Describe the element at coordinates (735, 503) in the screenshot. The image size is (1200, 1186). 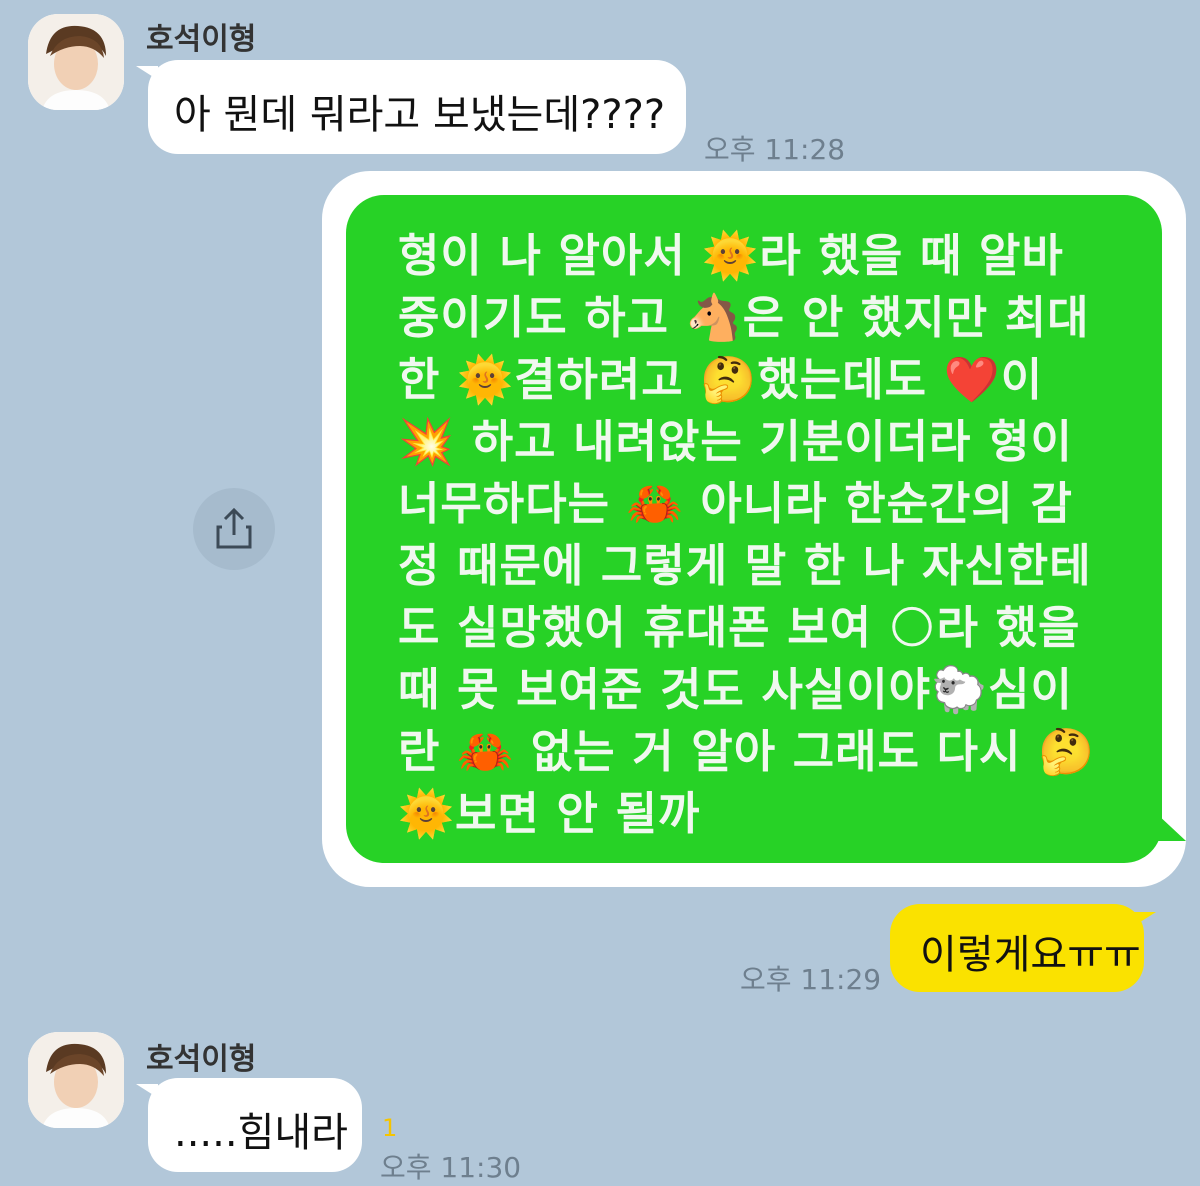
I see `image-text-line: 너무하다는 🦀 아니라 한순간의 감` at that location.